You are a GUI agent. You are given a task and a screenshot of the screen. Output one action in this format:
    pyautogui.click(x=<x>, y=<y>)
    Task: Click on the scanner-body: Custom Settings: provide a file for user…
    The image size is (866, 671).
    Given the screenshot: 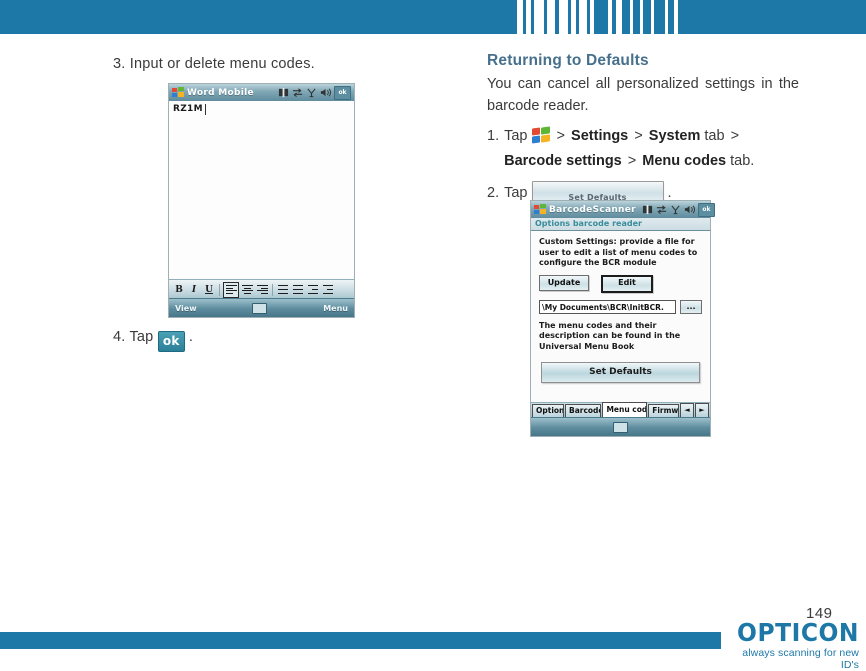 What is the action you would take?
    pyautogui.click(x=620, y=316)
    